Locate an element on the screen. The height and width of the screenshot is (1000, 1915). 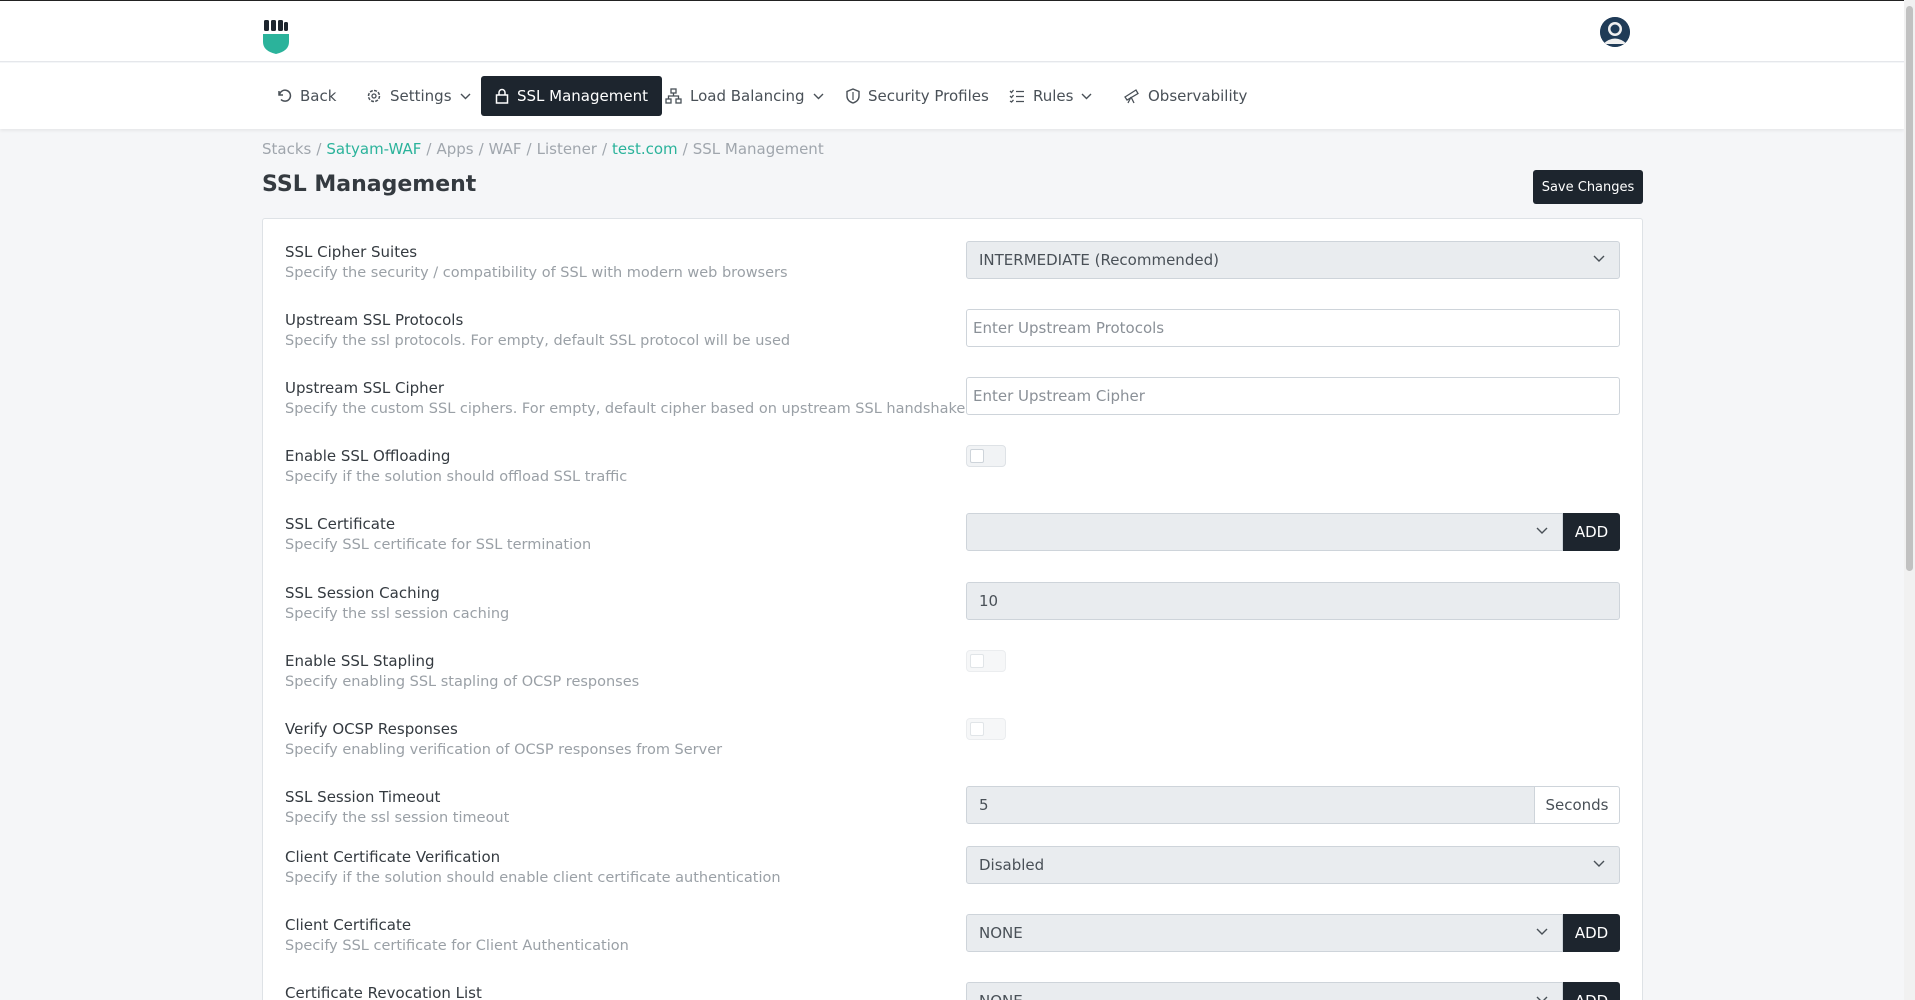
user-icon is located at coordinates (1615, 32).